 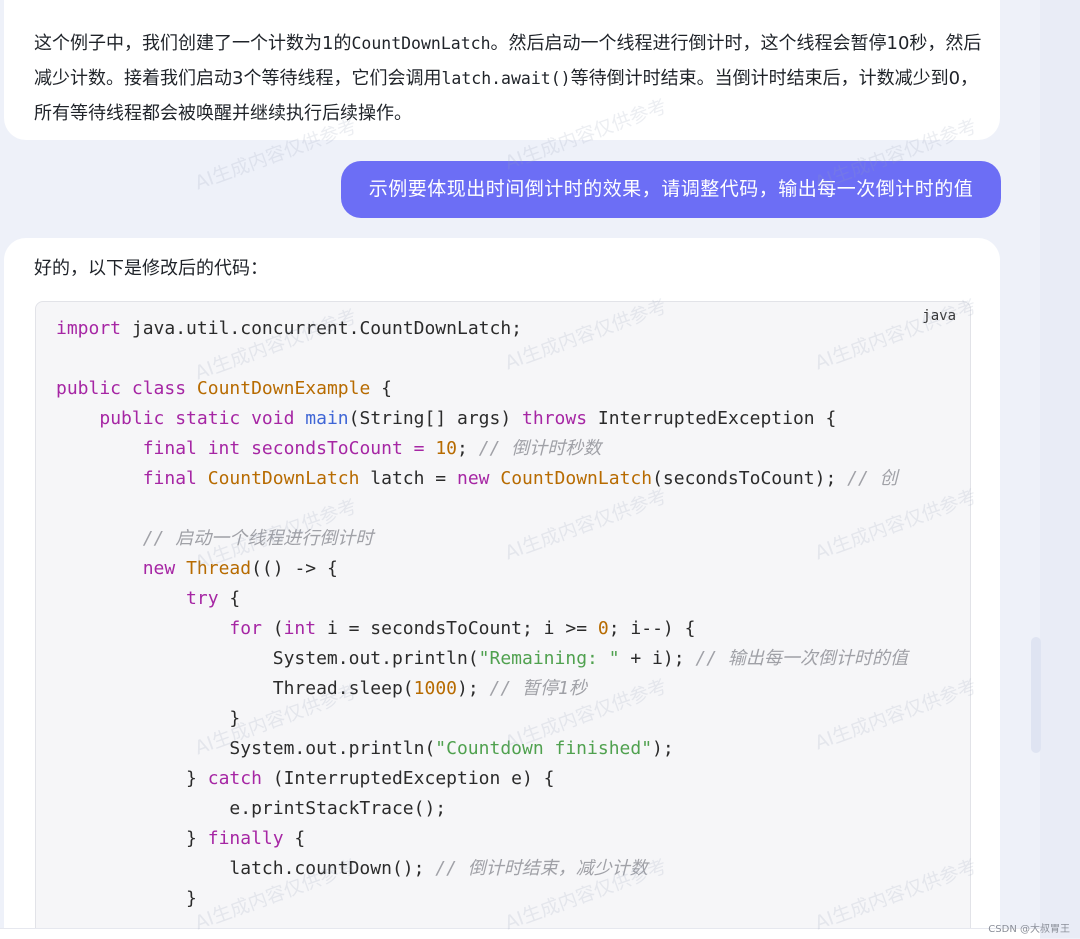 I want to click on code-comment: // 创, so click(x=872, y=478).